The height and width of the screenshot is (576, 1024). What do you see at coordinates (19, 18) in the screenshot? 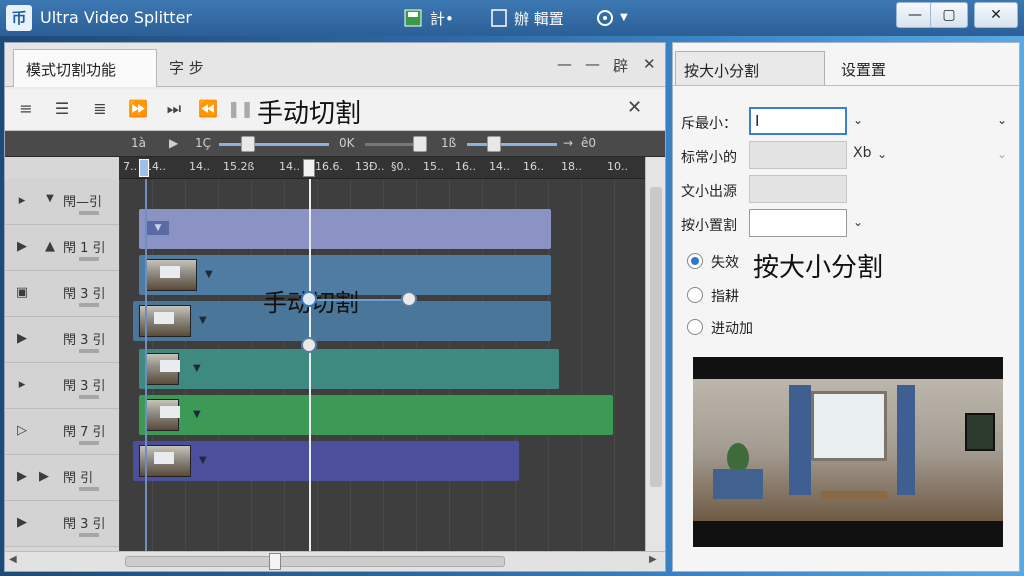
I see `app-logo: 币` at bounding box center [19, 18].